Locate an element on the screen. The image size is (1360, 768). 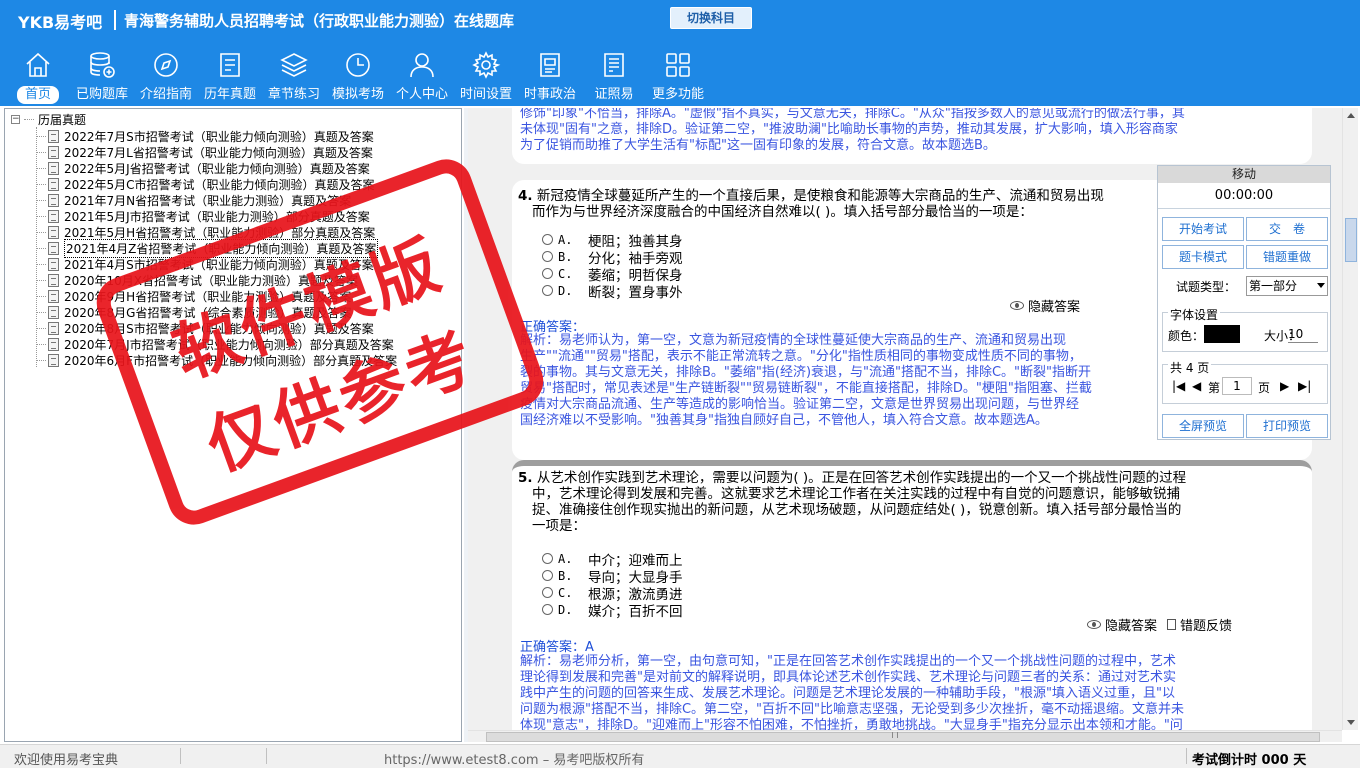
nav-current-affairs: 时事政治 is located at coordinates (550, 76).